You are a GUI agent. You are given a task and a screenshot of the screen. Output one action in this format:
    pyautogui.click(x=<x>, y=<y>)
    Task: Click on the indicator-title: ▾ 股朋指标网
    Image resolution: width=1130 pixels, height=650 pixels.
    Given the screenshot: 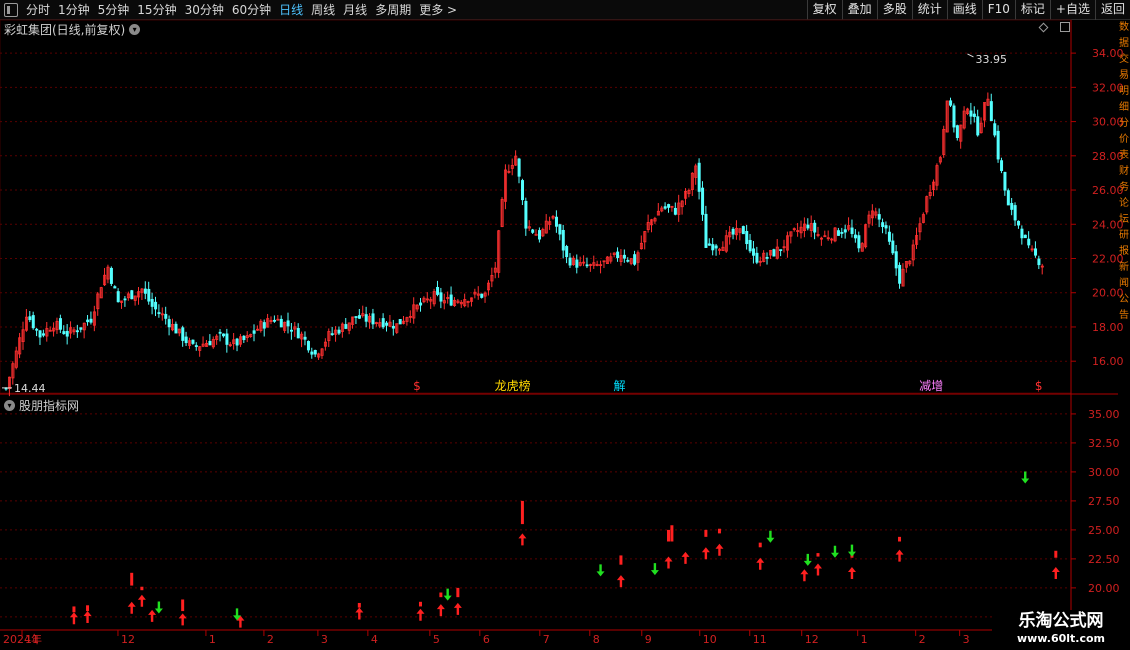 What is the action you would take?
    pyautogui.click(x=41, y=405)
    